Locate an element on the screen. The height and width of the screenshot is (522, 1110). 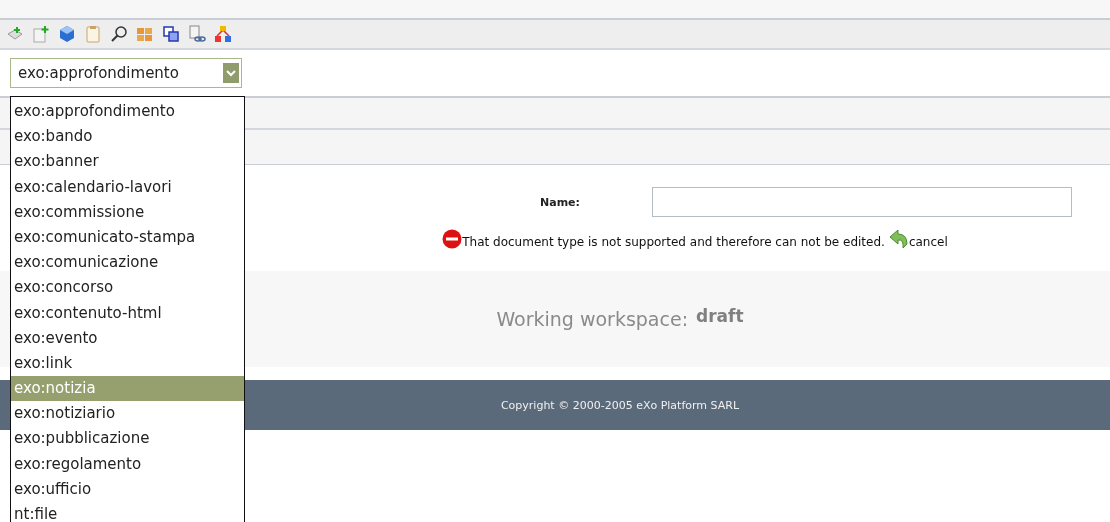
name-label: Name: is located at coordinates (560, 202).